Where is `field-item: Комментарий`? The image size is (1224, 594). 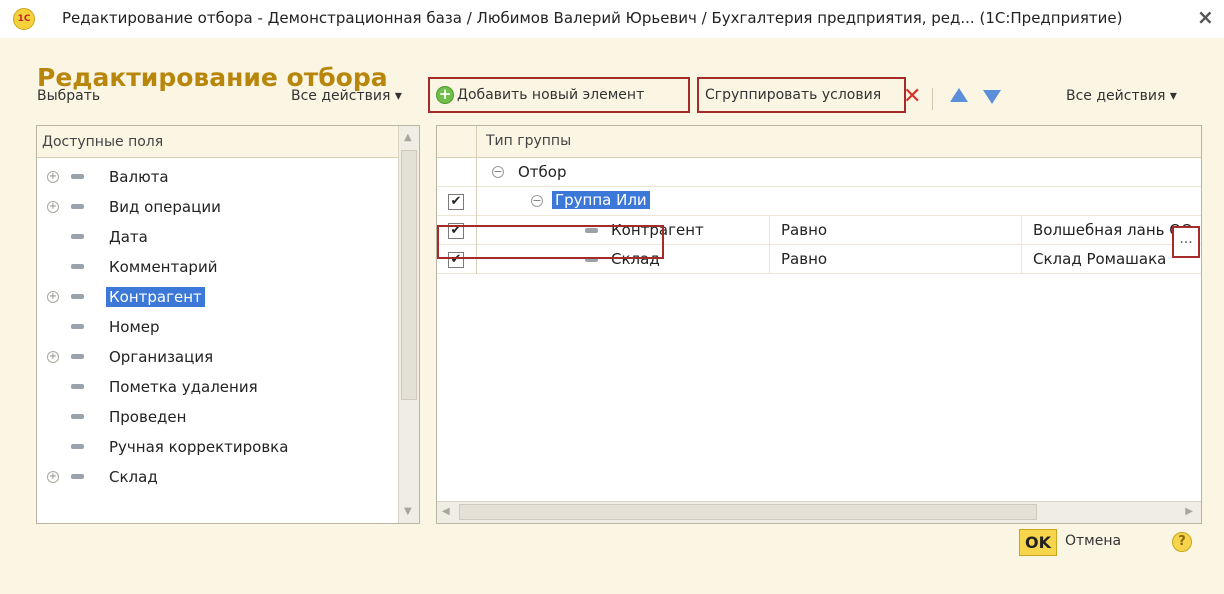
field-item: Комментарий is located at coordinates (218, 266).